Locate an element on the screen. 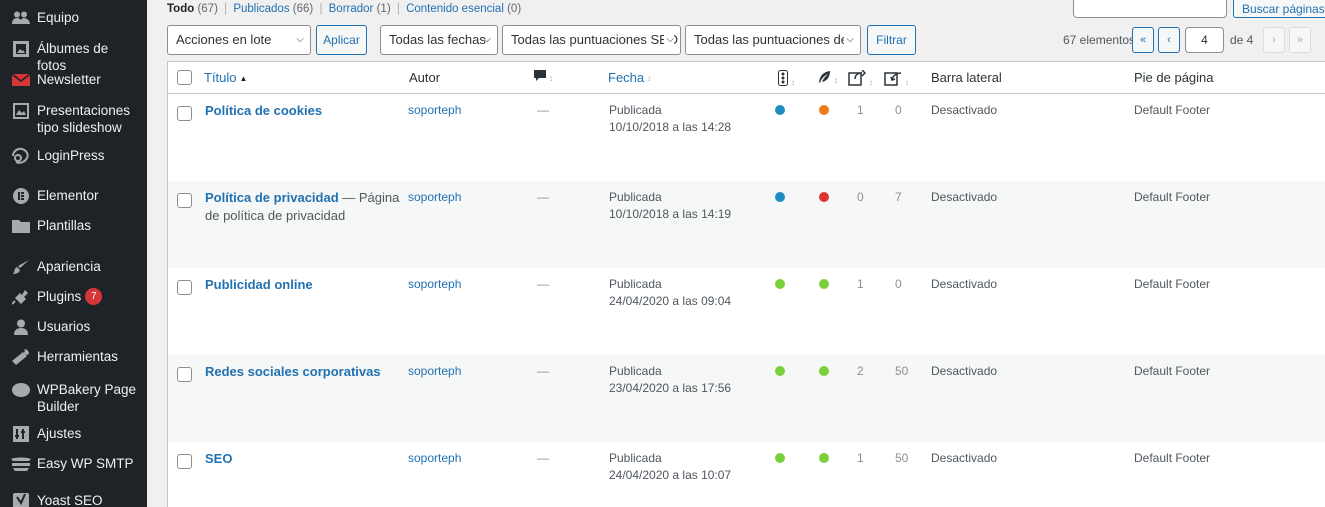 The height and width of the screenshot is (507, 1325). sidebar-item-loginpress: LoginPress is located at coordinates (73, 156).